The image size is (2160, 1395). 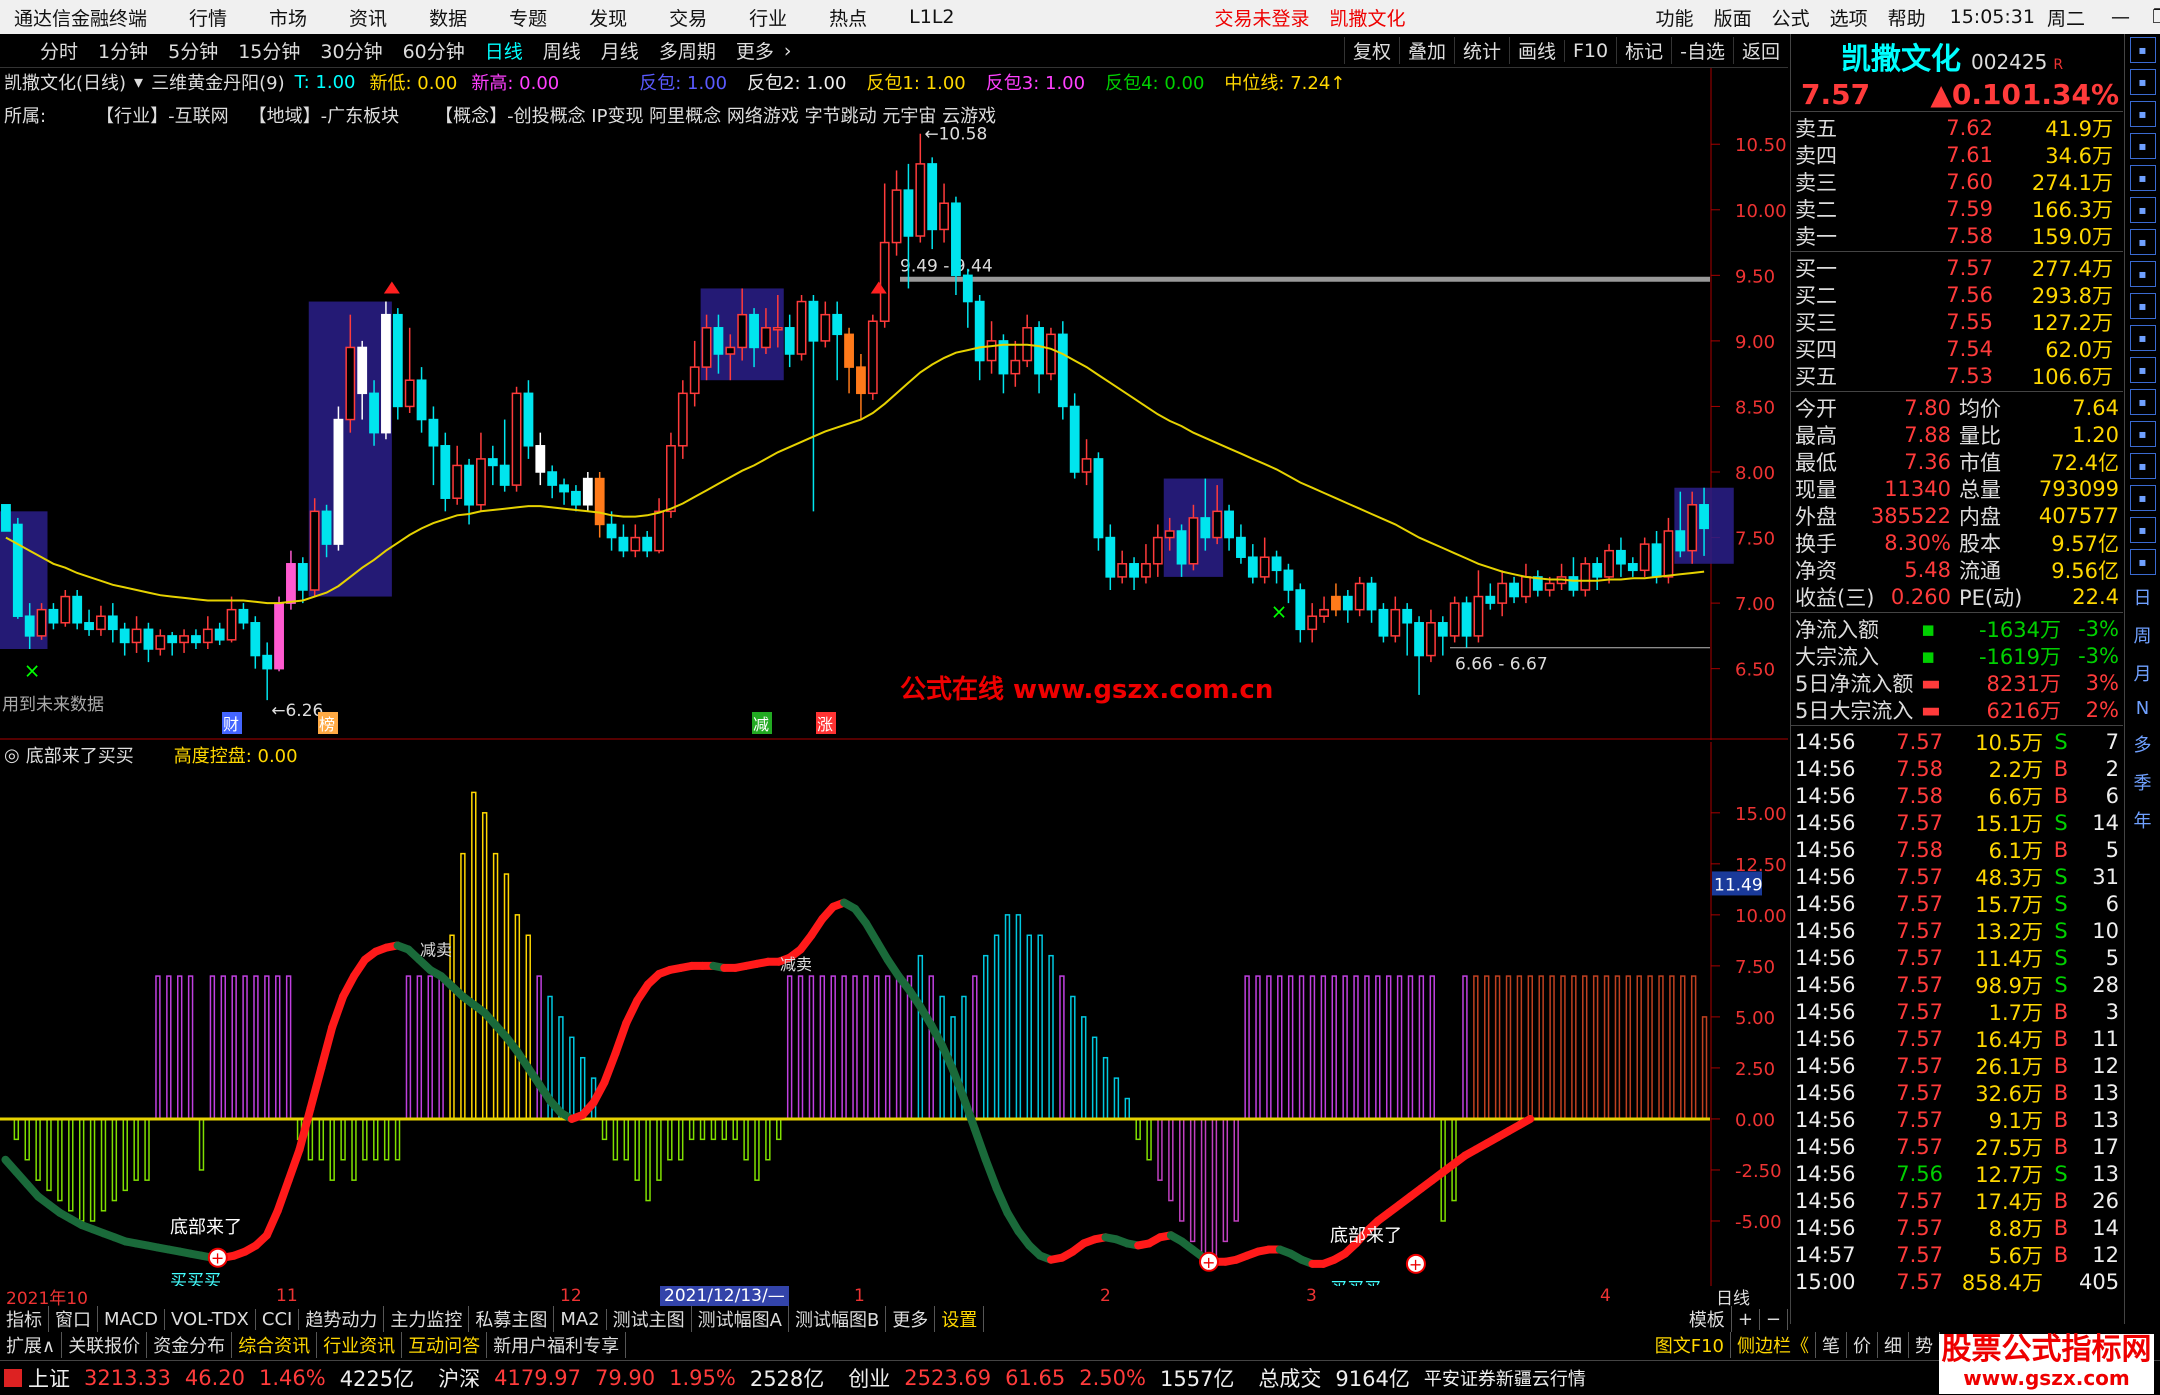 I want to click on tab-pen: 笔, so click(x=1831, y=1345).